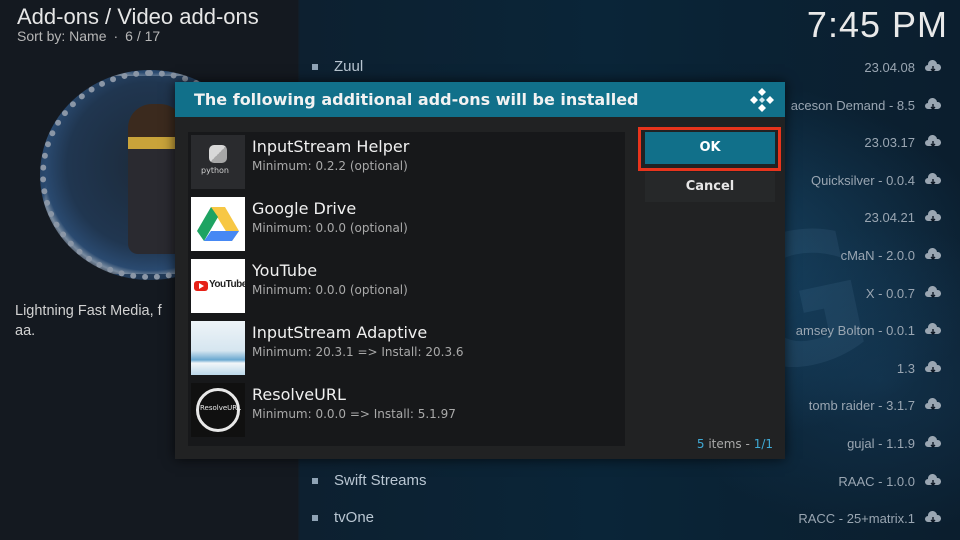 The image size is (960, 540). What do you see at coordinates (201, 286) in the screenshot?
I see `youtube-play-icon` at bounding box center [201, 286].